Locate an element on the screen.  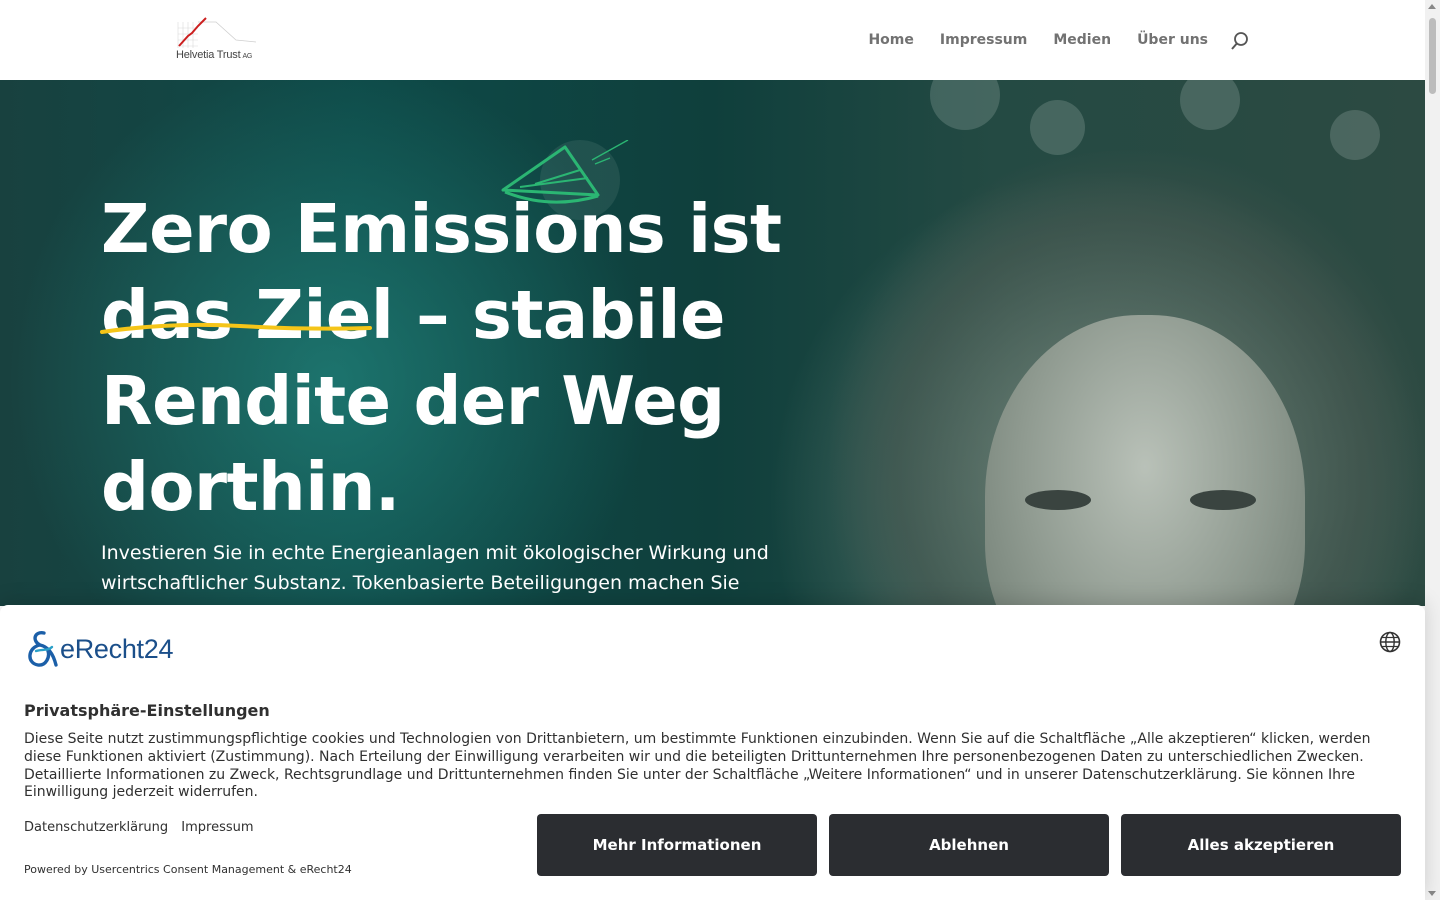
decline-button: Ablehnen is located at coordinates (969, 845).